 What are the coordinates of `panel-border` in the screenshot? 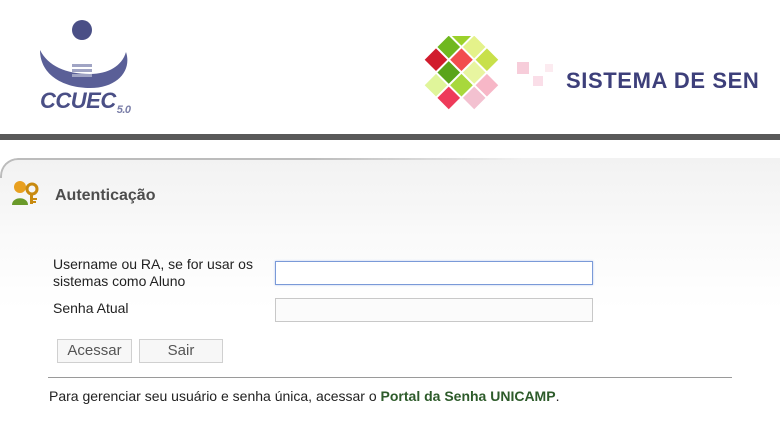 It's located at (261, 168).